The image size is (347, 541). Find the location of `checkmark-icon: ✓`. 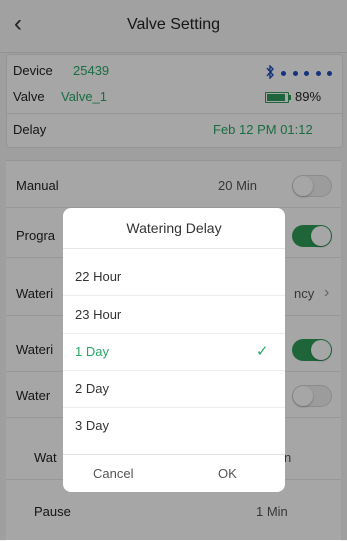

checkmark-icon: ✓ is located at coordinates (262, 351).